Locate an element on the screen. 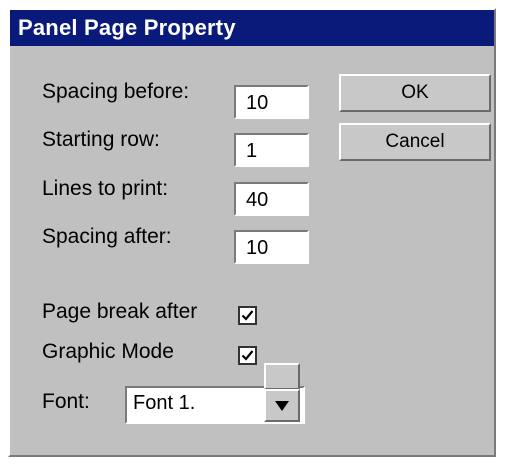 The image size is (506, 465). starting-row-label: Starting row: is located at coordinates (101, 139).